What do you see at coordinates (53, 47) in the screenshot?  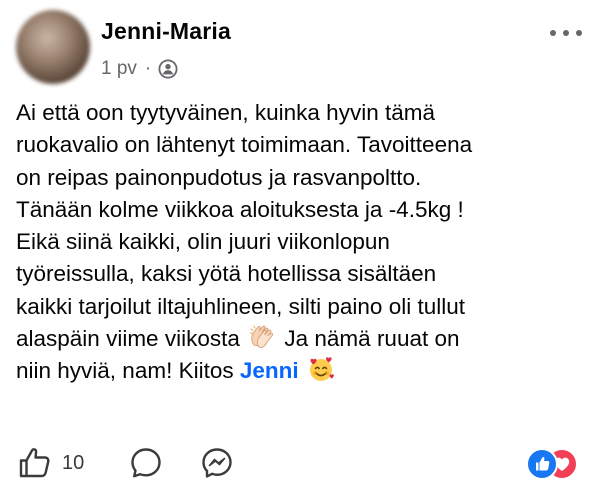 I see `avatar` at bounding box center [53, 47].